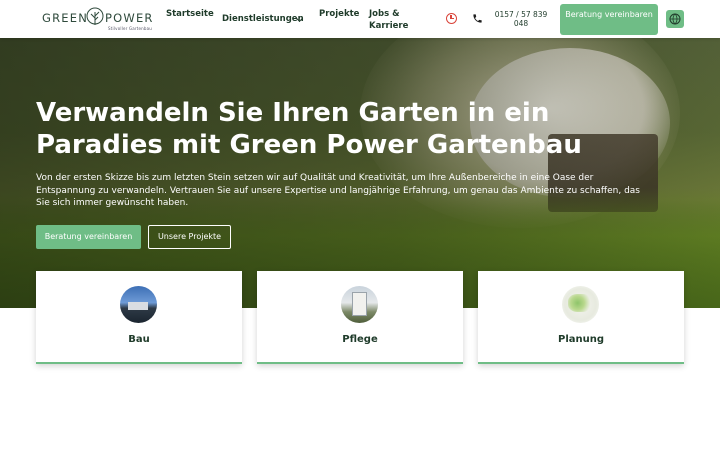  What do you see at coordinates (451, 18) in the screenshot?
I see `clock-icon` at bounding box center [451, 18].